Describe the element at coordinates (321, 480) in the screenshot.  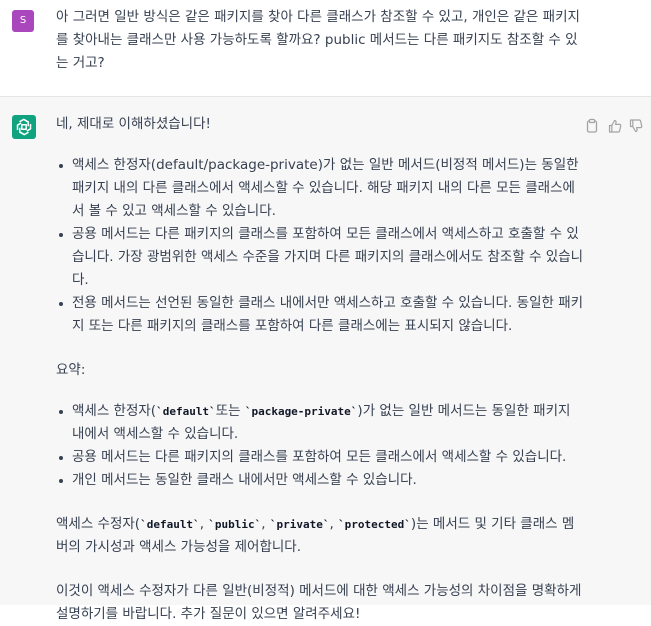
I see `list-item: 개인 메서드는 동일한 클래스 내에서만 액세스할 수 있습니다.` at that location.